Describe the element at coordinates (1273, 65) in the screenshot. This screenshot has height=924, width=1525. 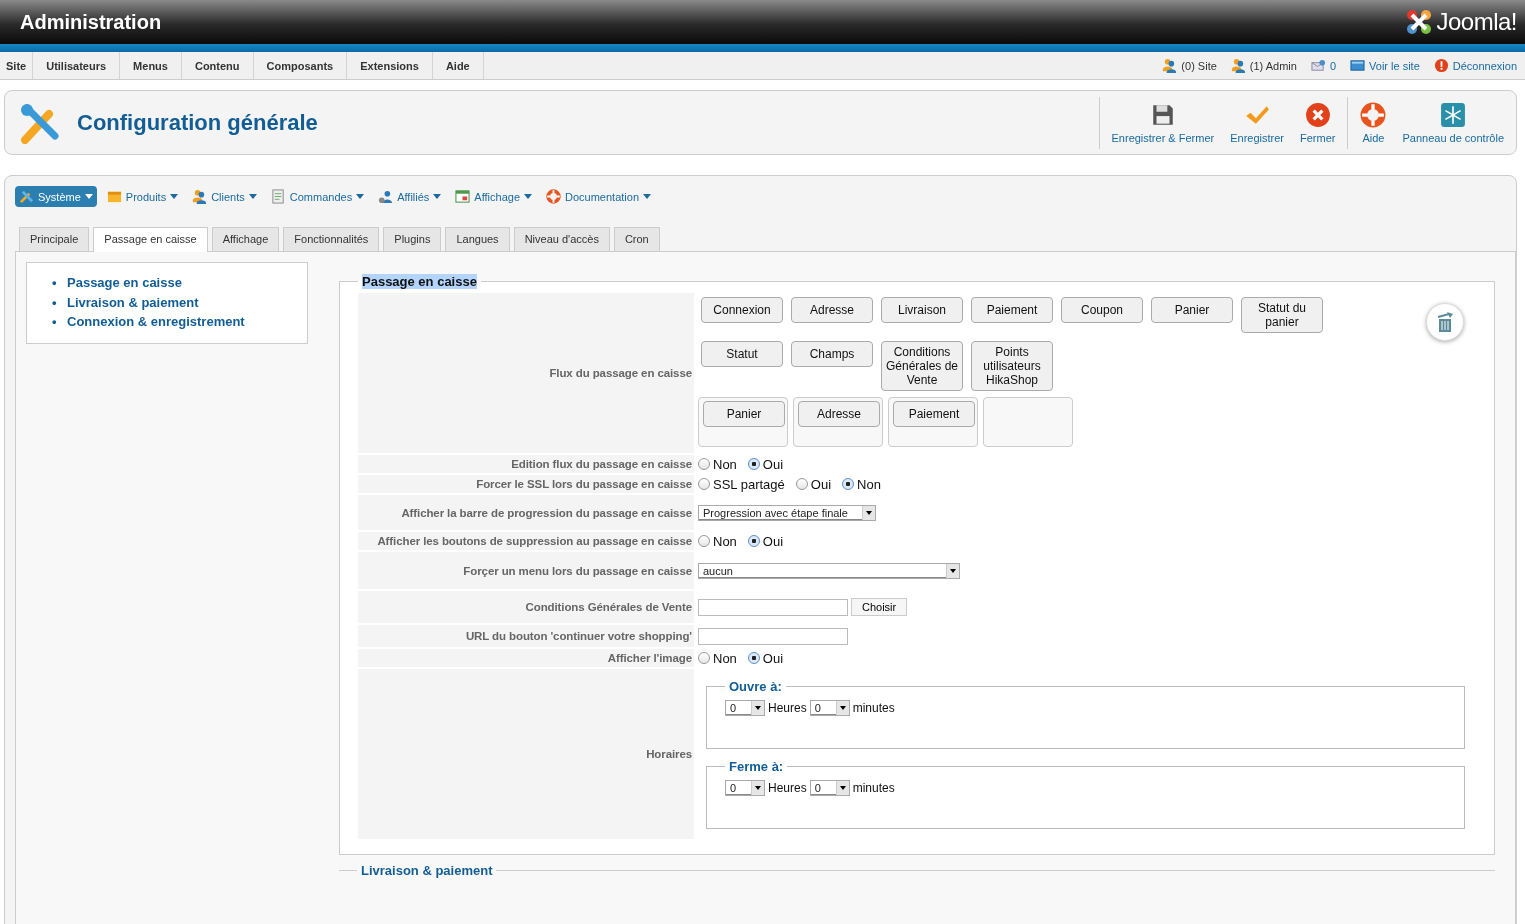
I see `status-text: (1) Admin` at that location.